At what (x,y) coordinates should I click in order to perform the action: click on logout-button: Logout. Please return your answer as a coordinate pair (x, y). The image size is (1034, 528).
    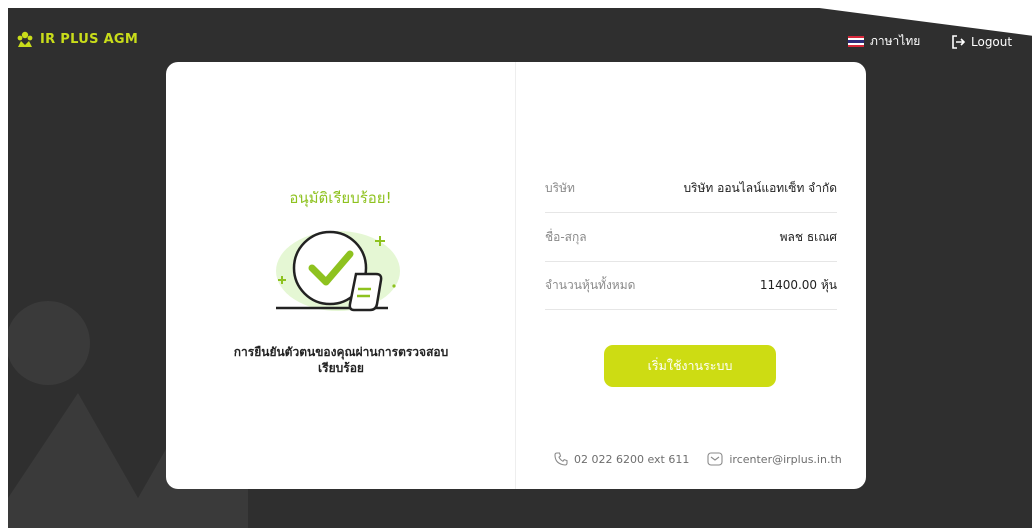
    Looking at the image, I should click on (981, 42).